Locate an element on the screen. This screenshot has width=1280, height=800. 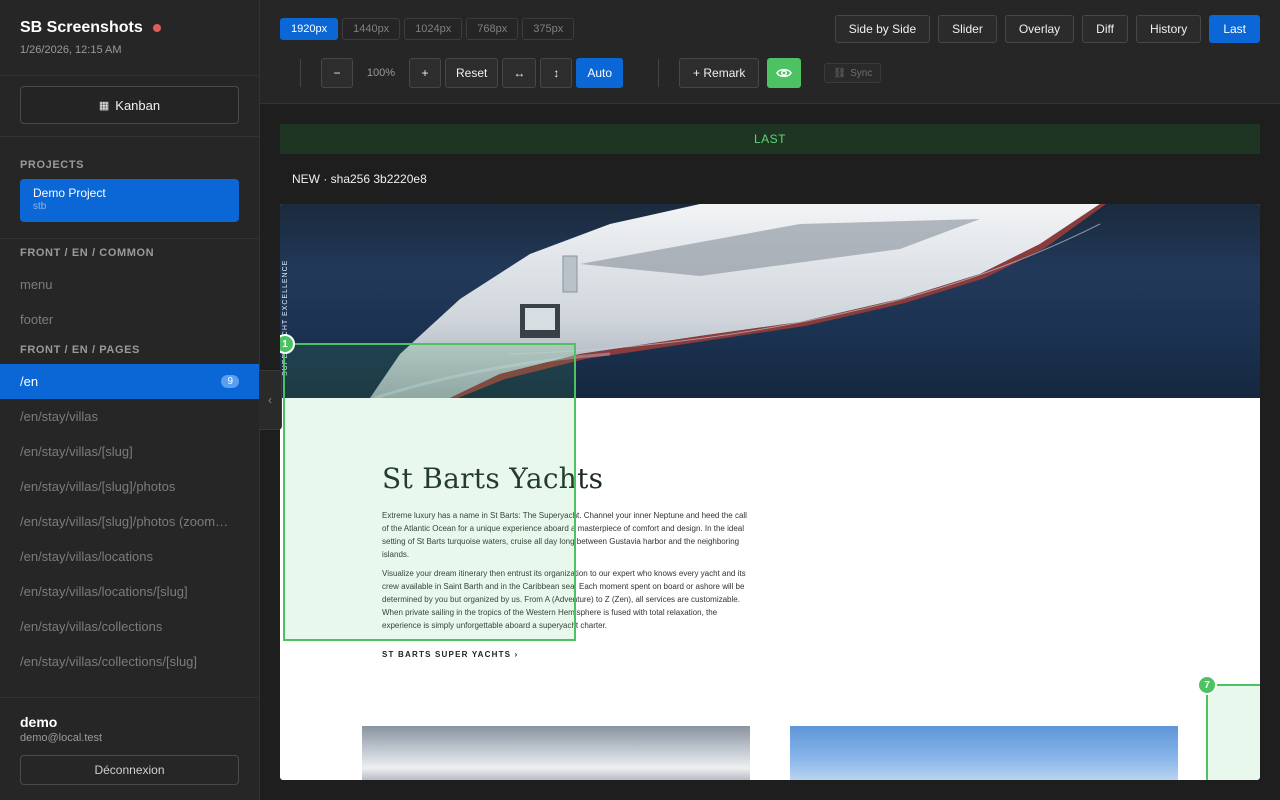
res-button-768: 768px is located at coordinates (492, 29).